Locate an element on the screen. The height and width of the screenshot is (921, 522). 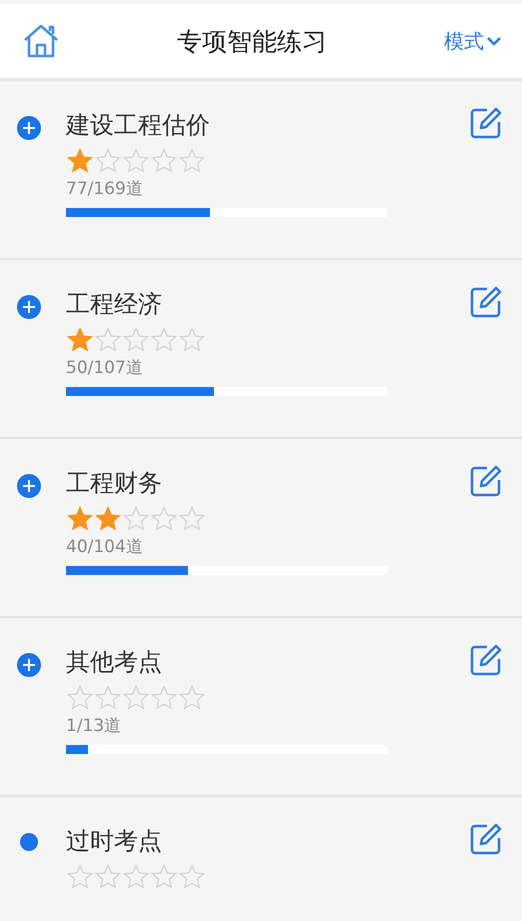
chevron-down-icon is located at coordinates (494, 41).